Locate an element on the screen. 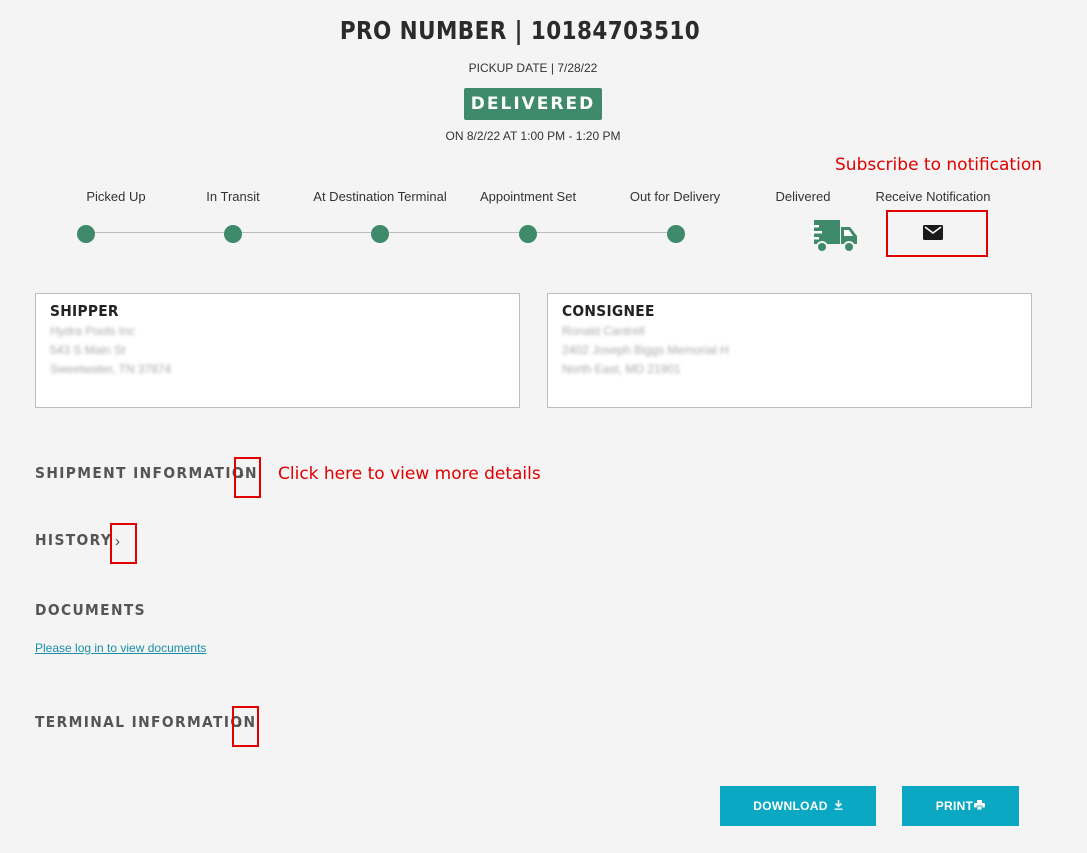  printer-icon is located at coordinates (980, 806).